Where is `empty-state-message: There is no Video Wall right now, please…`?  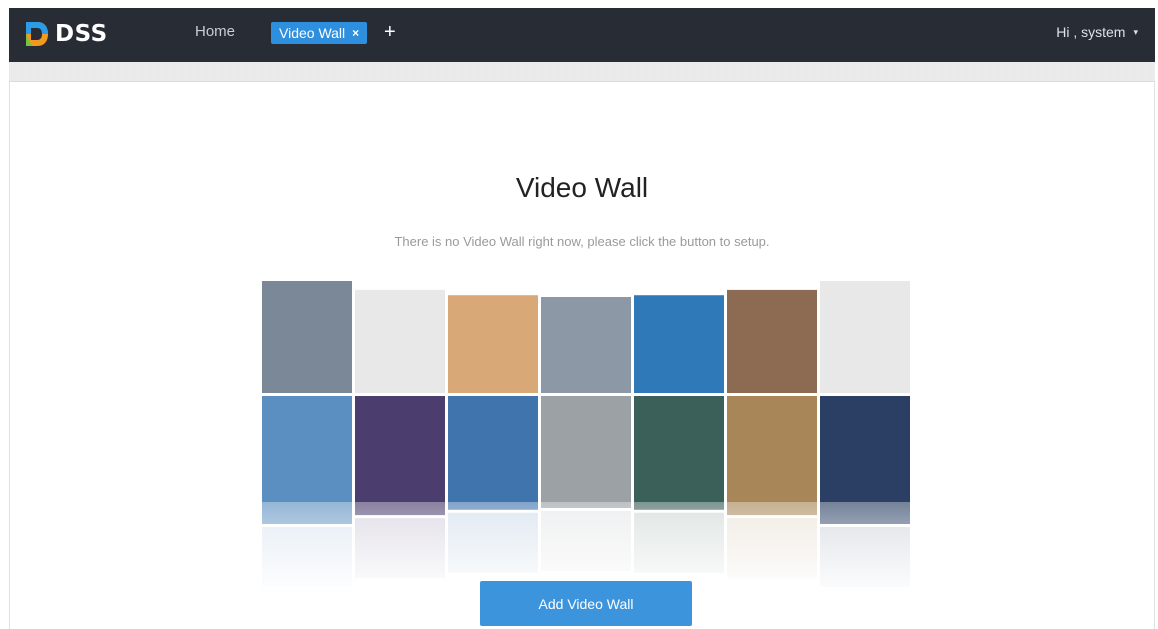
empty-state-message: There is no Video Wall right now, please… is located at coordinates (582, 241).